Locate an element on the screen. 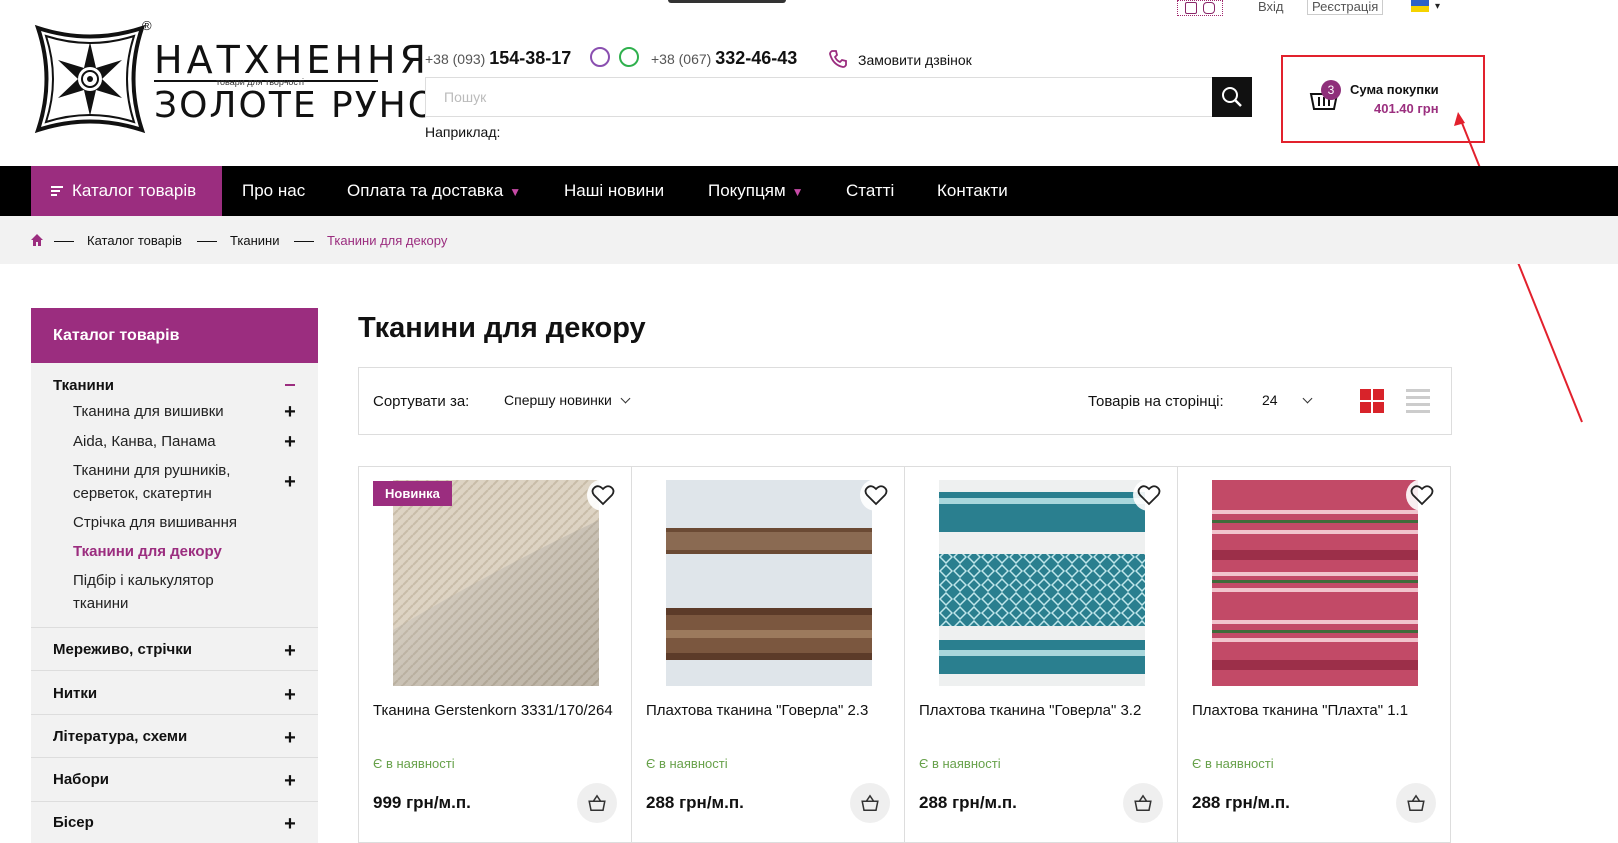 This screenshot has width=1618, height=843. sidebar-divider is located at coordinates (174, 757).